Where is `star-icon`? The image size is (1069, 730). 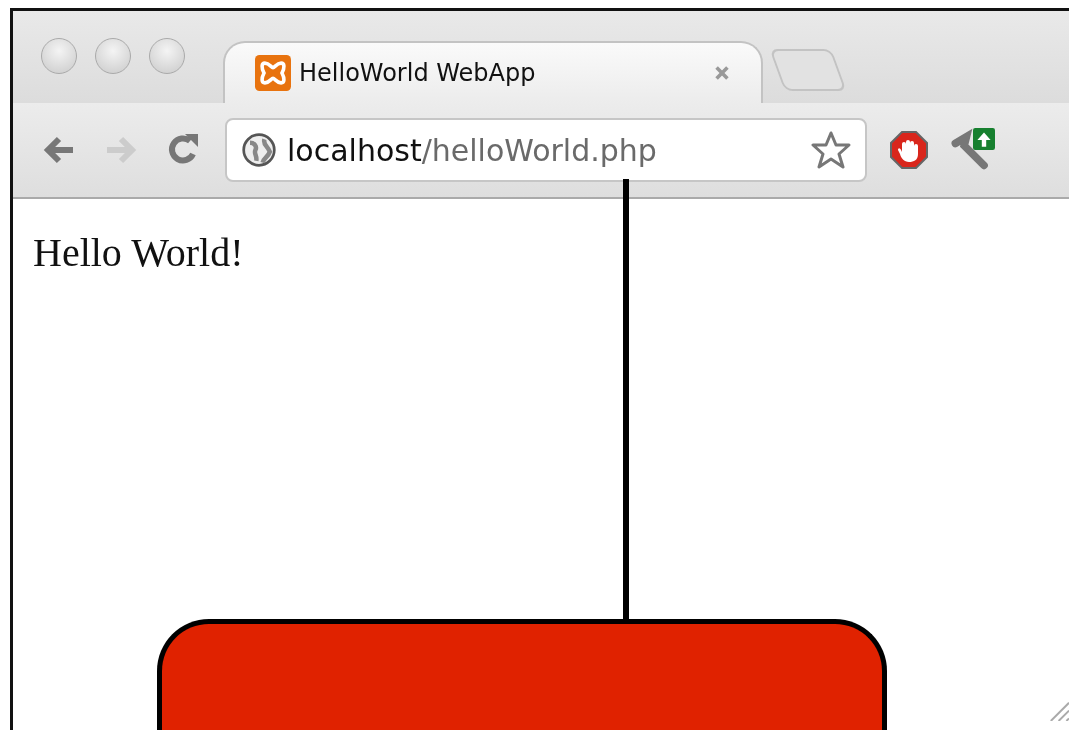 star-icon is located at coordinates (831, 150).